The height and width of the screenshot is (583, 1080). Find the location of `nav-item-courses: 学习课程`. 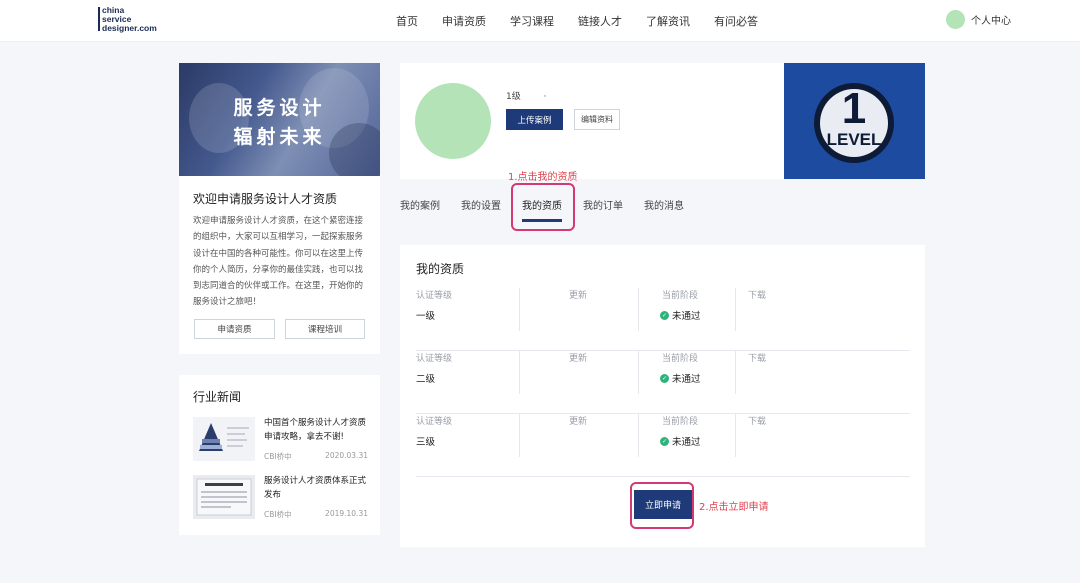

nav-item-courses: 学习课程 is located at coordinates (532, 21).